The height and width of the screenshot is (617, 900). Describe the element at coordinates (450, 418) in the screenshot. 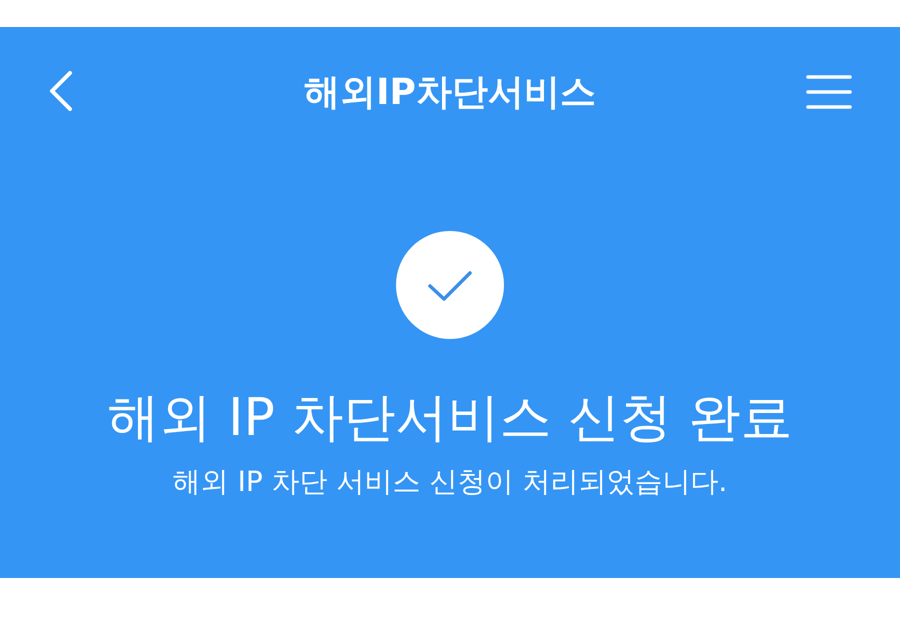

I see `completion-heading: 해외 IP 차단서비스 신청 완료` at that location.